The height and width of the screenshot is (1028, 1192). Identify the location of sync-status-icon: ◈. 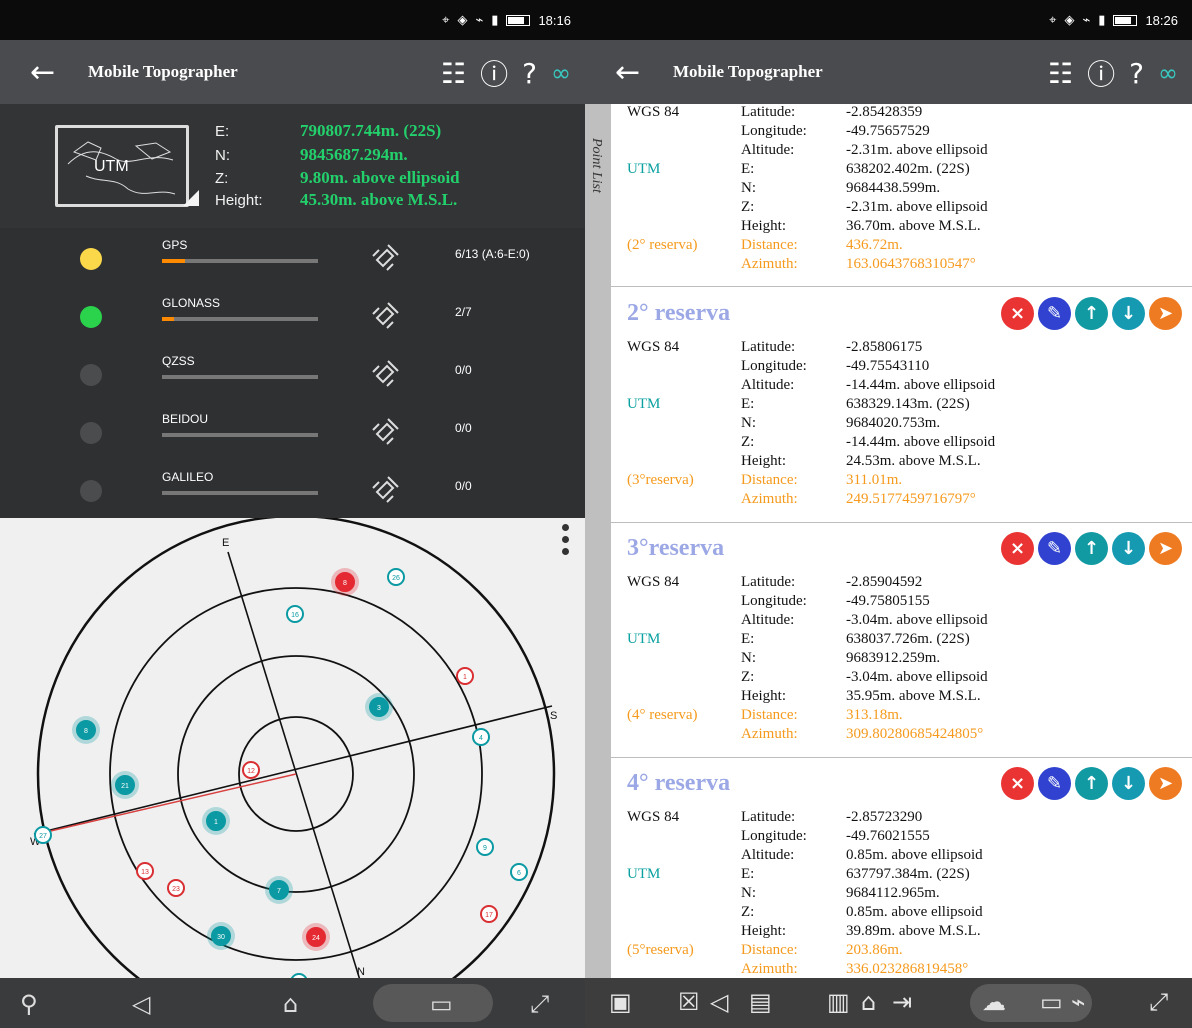
(1069, 19).